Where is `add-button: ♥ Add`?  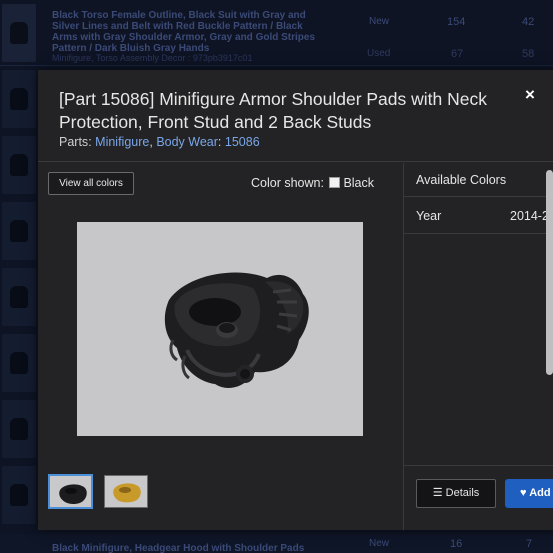 add-button: ♥ Add is located at coordinates (529, 493).